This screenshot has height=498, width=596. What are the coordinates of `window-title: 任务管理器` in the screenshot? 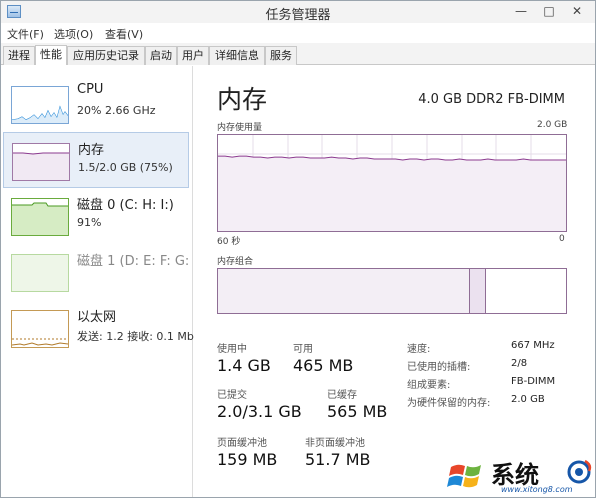 It's located at (298, 15).